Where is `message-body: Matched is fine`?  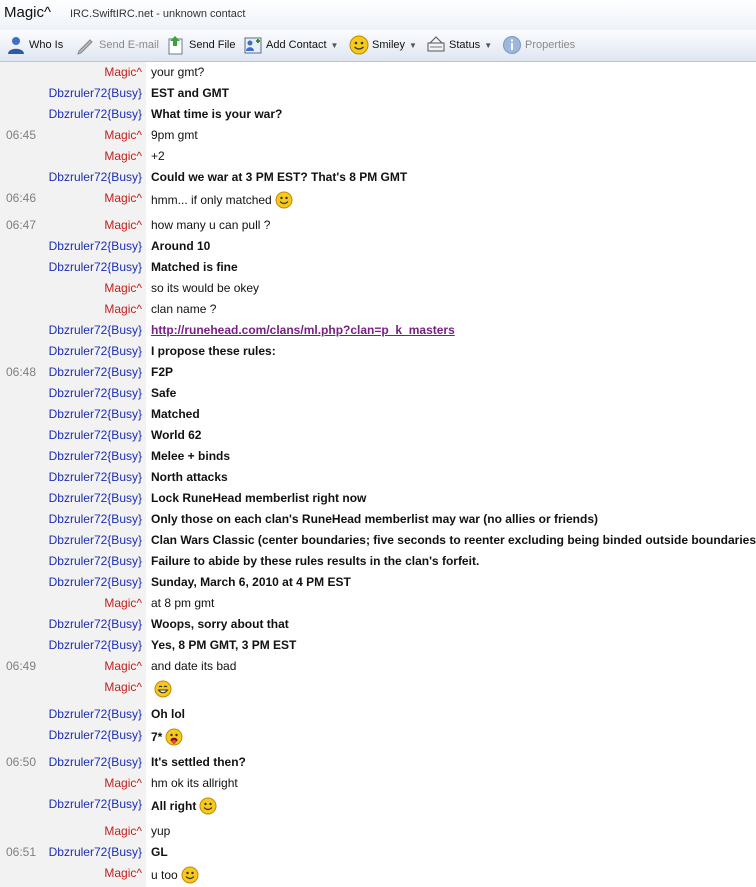 message-body: Matched is fine is located at coordinates (194, 267).